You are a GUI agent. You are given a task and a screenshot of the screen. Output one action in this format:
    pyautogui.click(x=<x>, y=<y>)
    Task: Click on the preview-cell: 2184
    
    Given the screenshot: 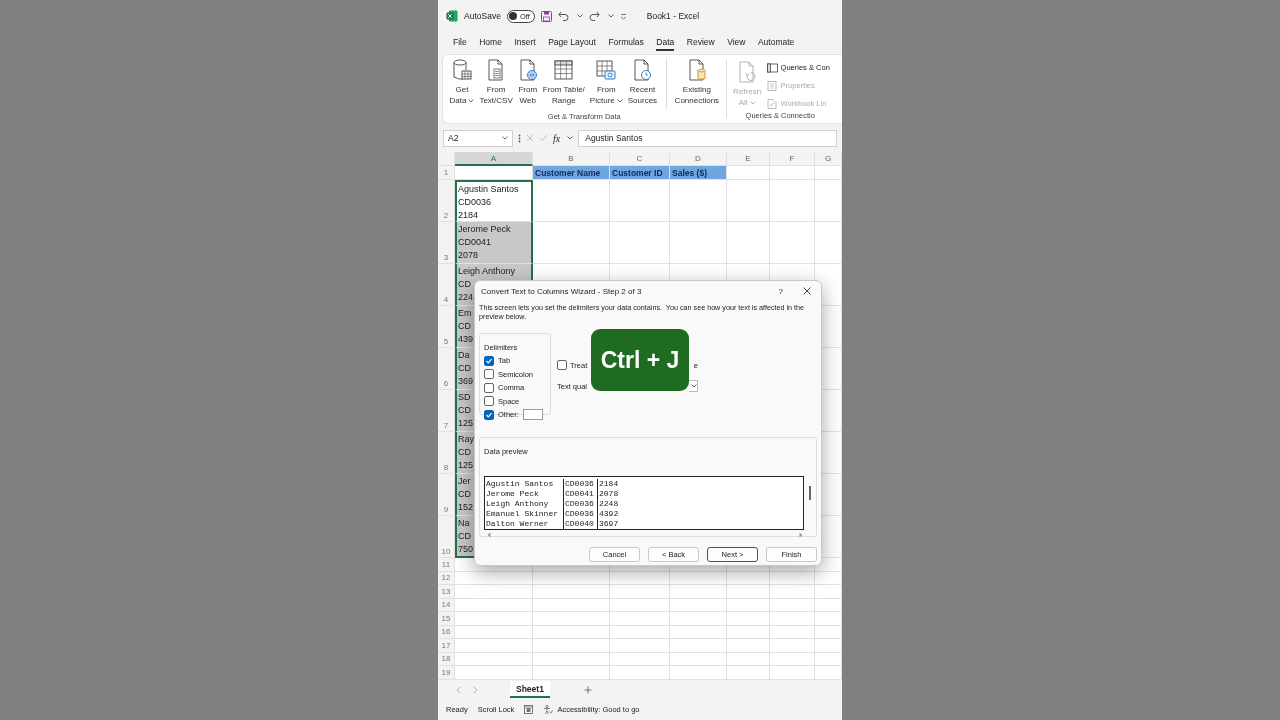 What is the action you would take?
    pyautogui.click(x=700, y=484)
    